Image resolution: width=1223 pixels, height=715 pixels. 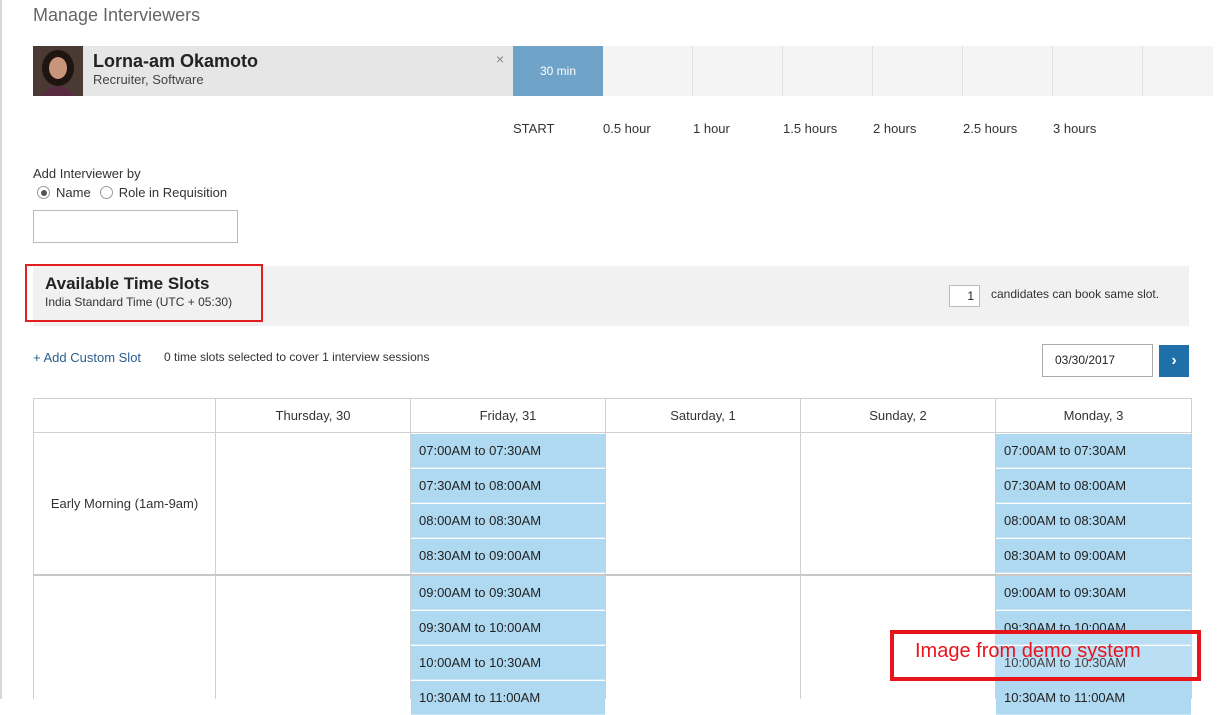 I want to click on radio-name, so click(x=43, y=192).